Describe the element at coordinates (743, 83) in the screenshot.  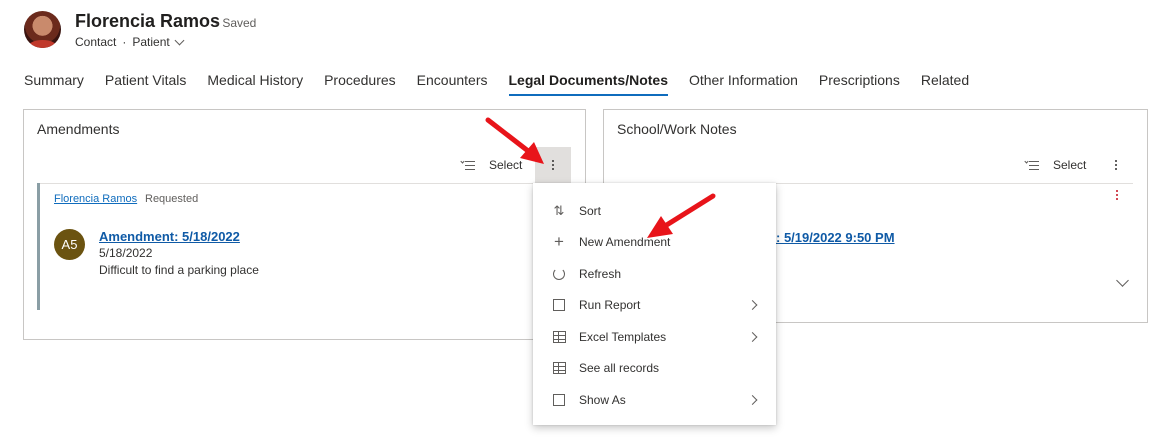
I see `tab-other-information: Other Information` at that location.